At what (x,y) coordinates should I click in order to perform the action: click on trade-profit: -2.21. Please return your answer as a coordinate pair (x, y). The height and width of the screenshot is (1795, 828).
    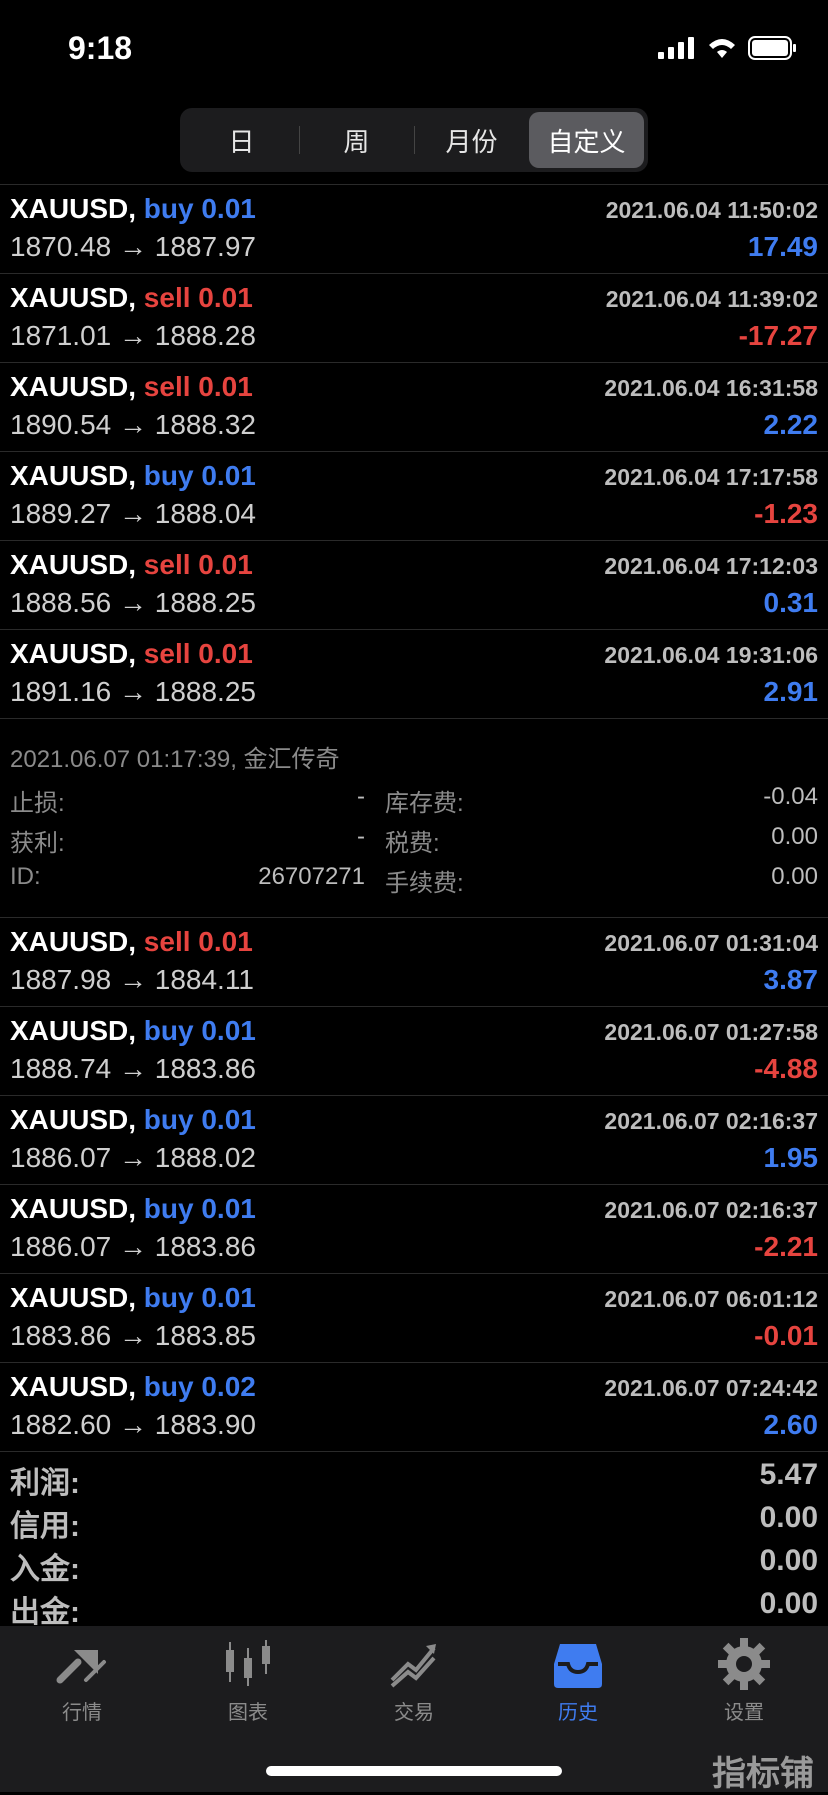
    Looking at the image, I should click on (786, 1246).